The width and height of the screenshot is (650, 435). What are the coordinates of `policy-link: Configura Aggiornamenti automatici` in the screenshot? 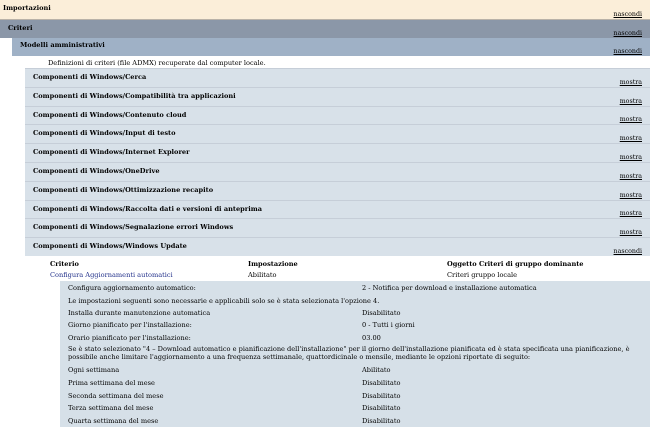 It's located at (149, 275).